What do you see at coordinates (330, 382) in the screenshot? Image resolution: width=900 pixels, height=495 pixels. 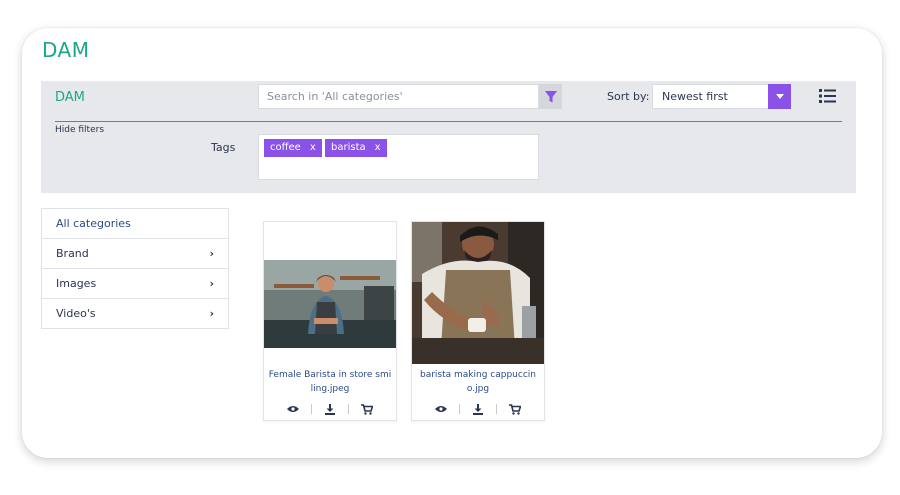 I see `asset-name: Female Barista in store smiling.jpeg` at bounding box center [330, 382].